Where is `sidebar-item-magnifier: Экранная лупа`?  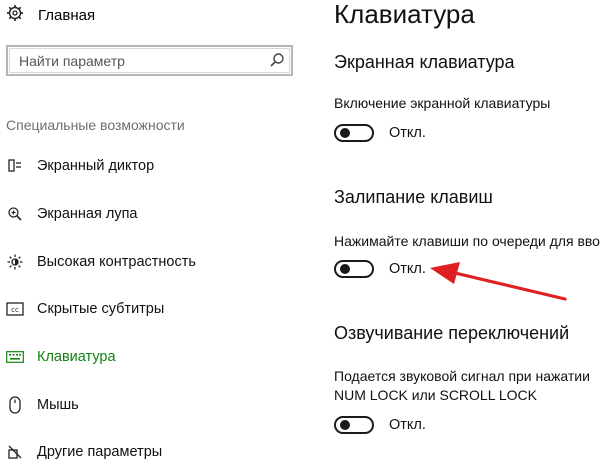 sidebar-item-magnifier: Экранная лупа is located at coordinates (71, 214).